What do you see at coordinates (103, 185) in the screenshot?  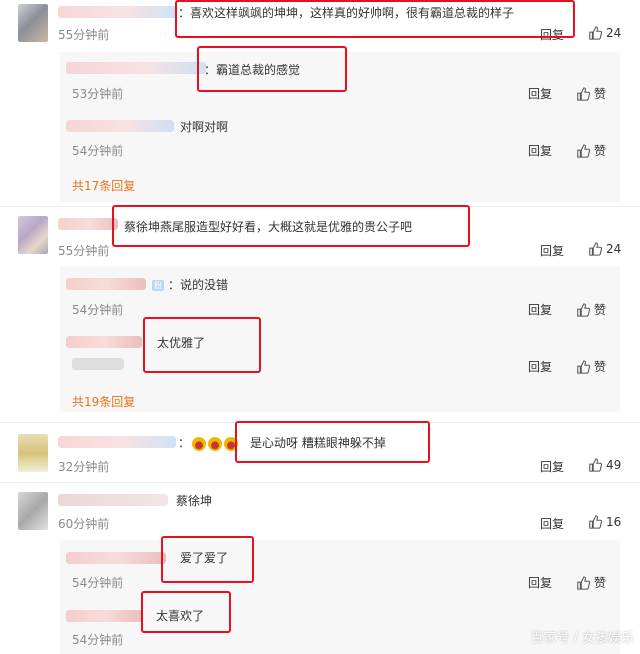 I see `more-replies-link: 共17条回复` at bounding box center [103, 185].